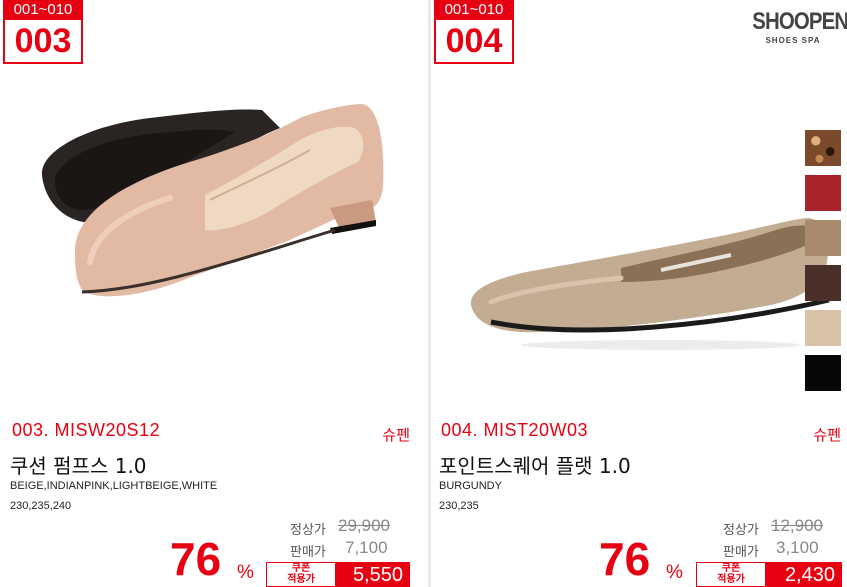 The height and width of the screenshot is (587, 847). I want to click on swatch-light-beige, so click(823, 328).